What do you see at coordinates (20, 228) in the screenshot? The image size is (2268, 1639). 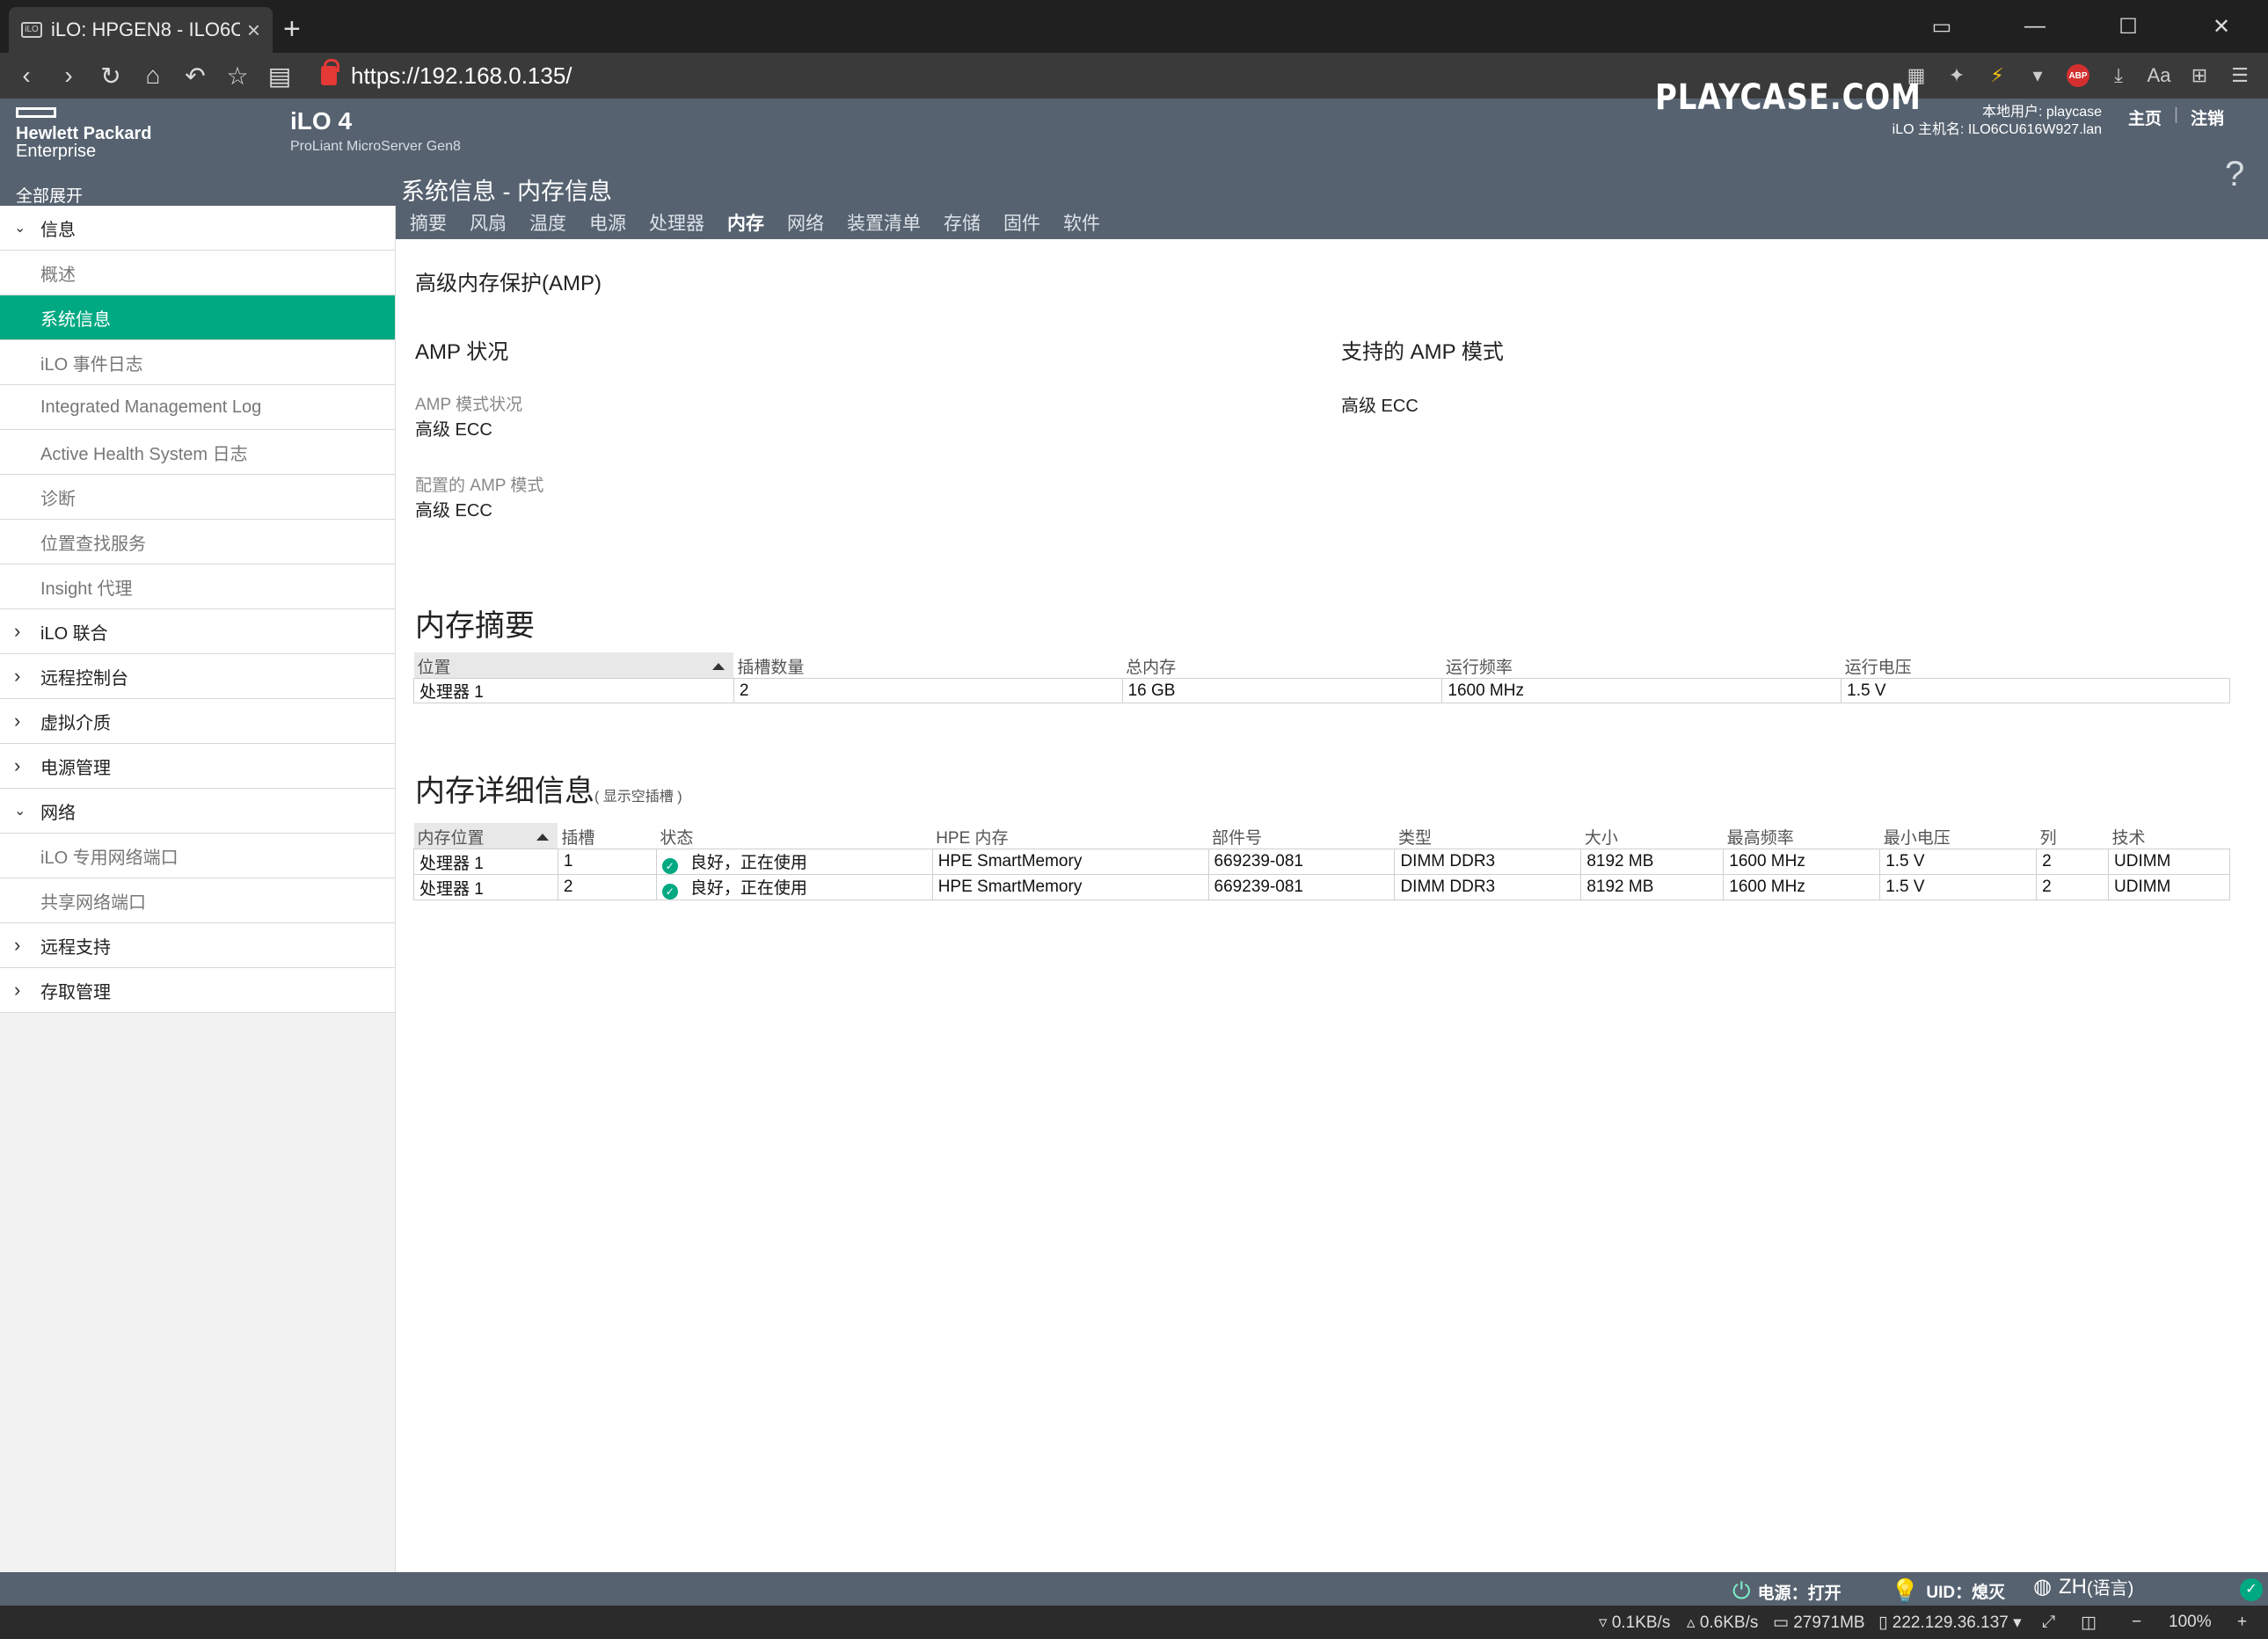 I see `chevron-down-icon: ⌄` at bounding box center [20, 228].